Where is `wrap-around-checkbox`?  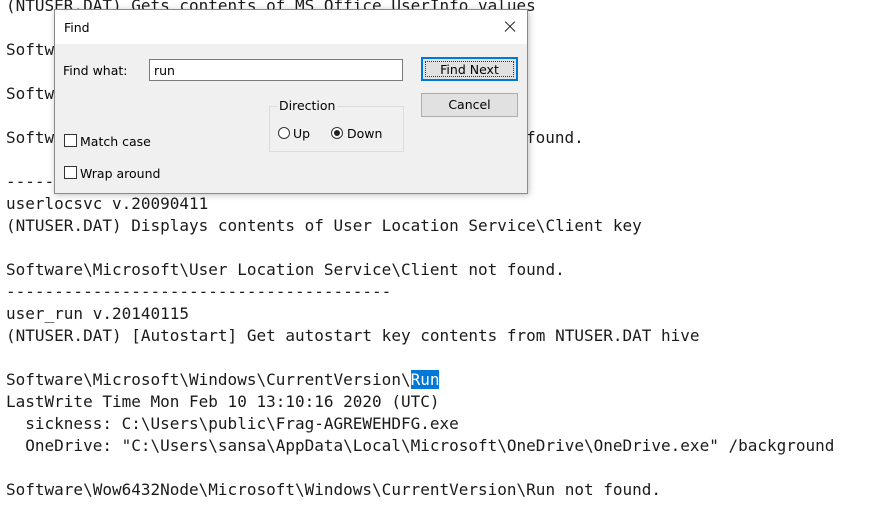 wrap-around-checkbox is located at coordinates (70, 172).